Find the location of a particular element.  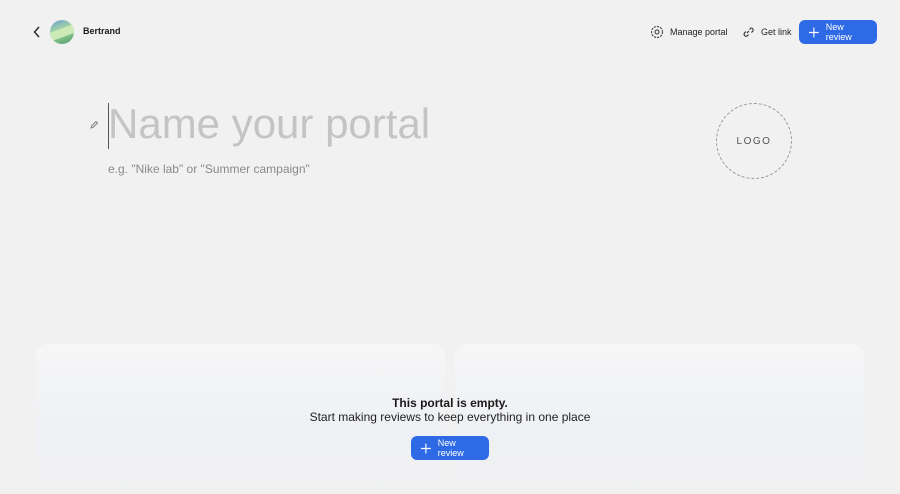

pencil-icon is located at coordinates (94, 124).